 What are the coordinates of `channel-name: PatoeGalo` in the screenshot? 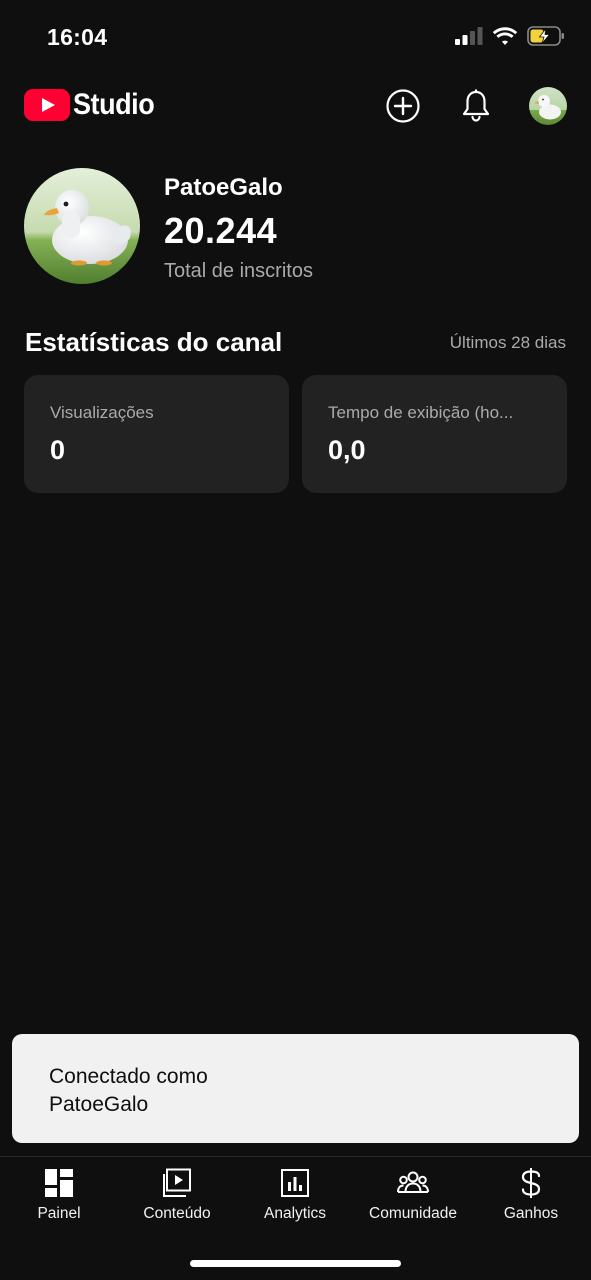 It's located at (223, 187).